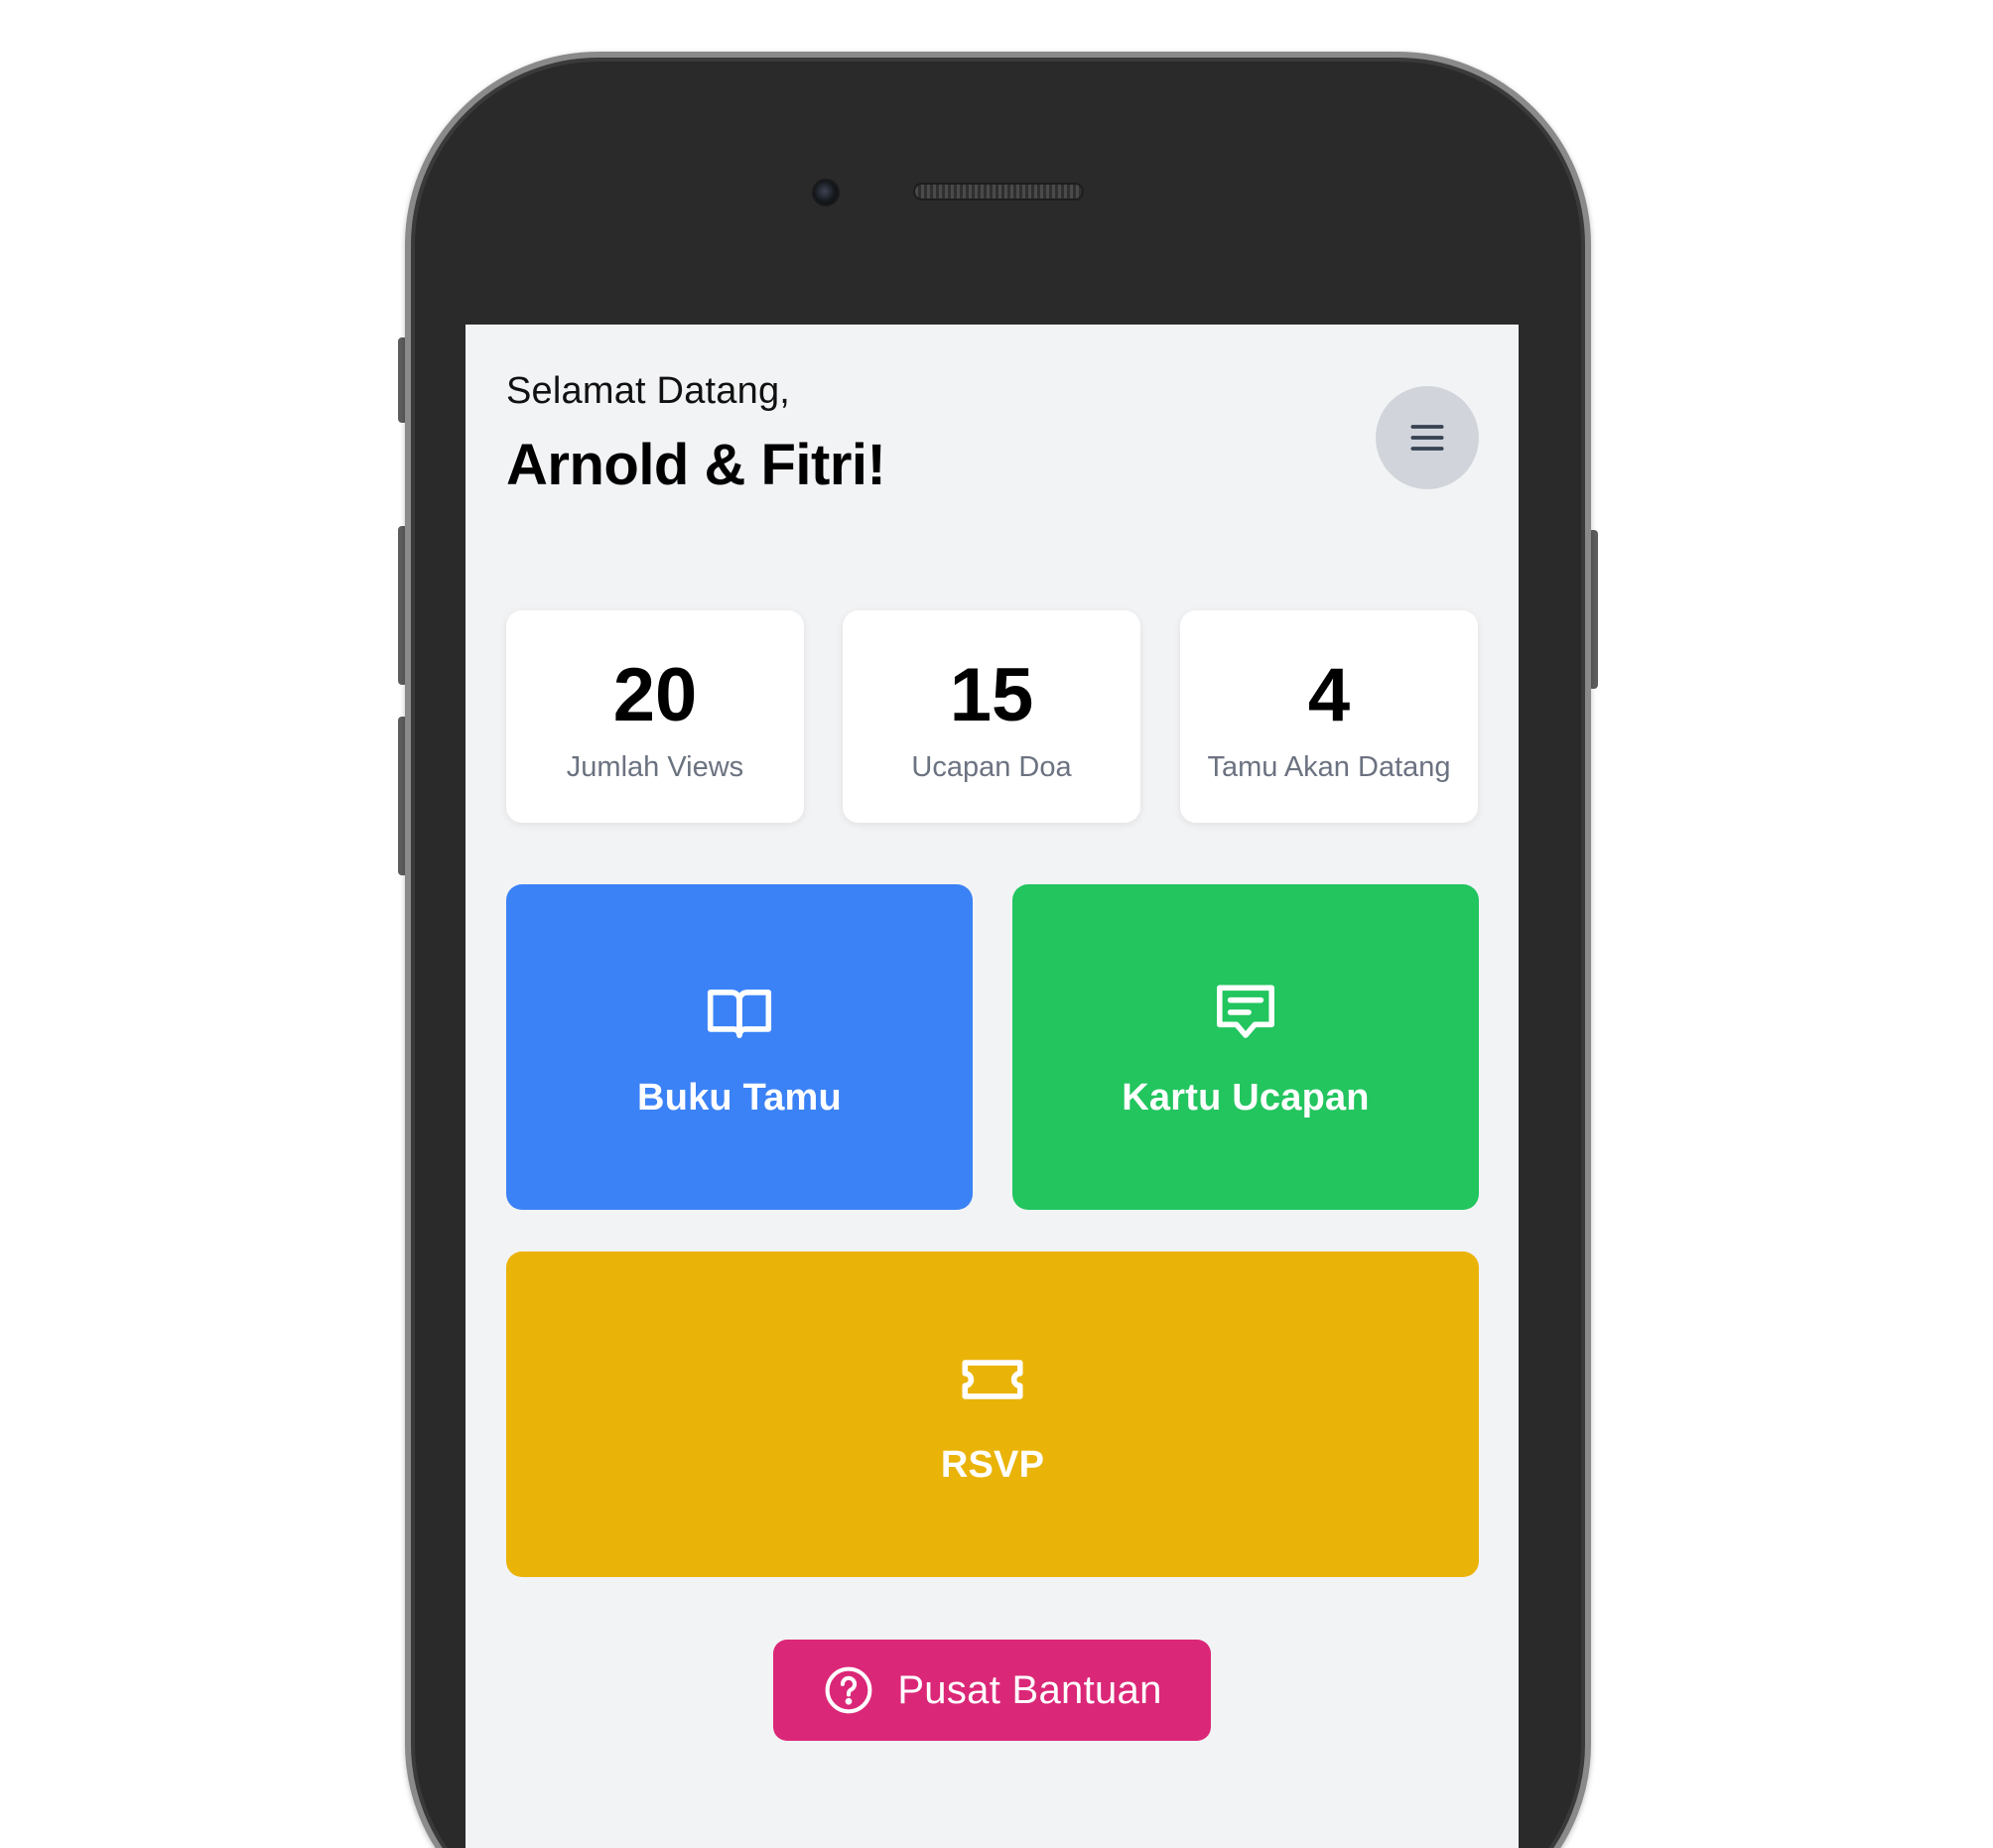 The height and width of the screenshot is (1848, 1993). I want to click on help-center-label: Pusat Bantuan, so click(1029, 1689).